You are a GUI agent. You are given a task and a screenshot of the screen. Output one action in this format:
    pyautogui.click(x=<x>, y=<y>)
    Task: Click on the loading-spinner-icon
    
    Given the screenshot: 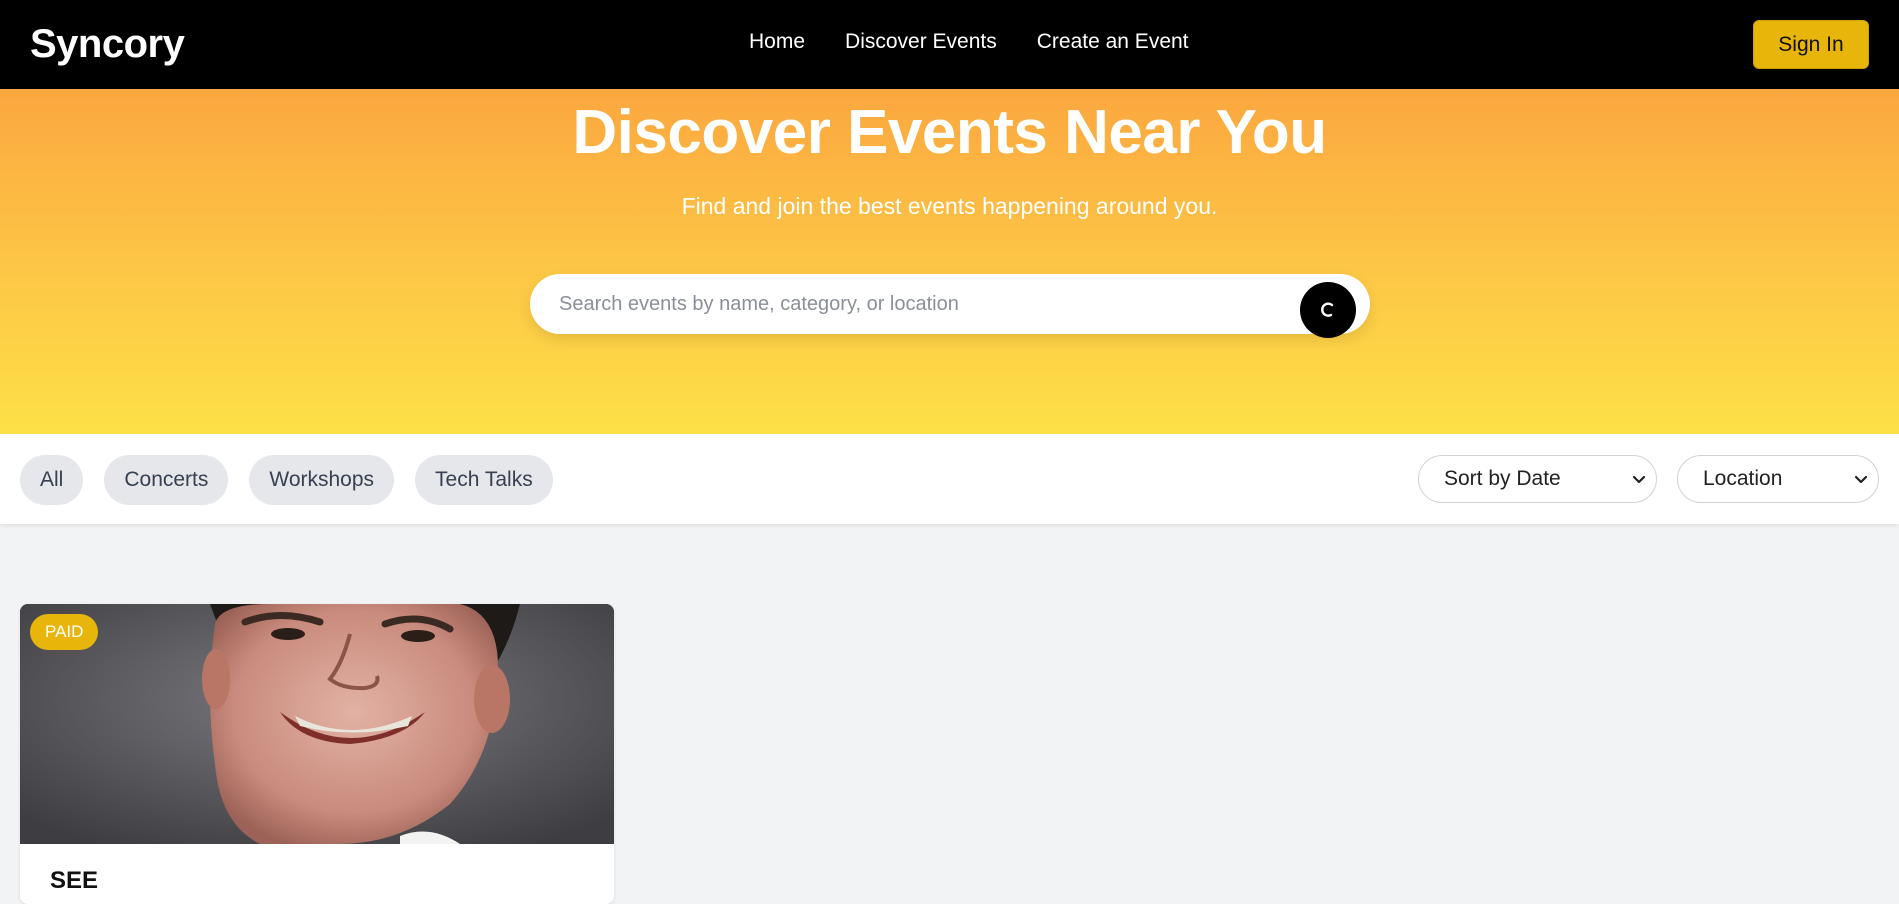 What is the action you would take?
    pyautogui.click(x=1327, y=309)
    